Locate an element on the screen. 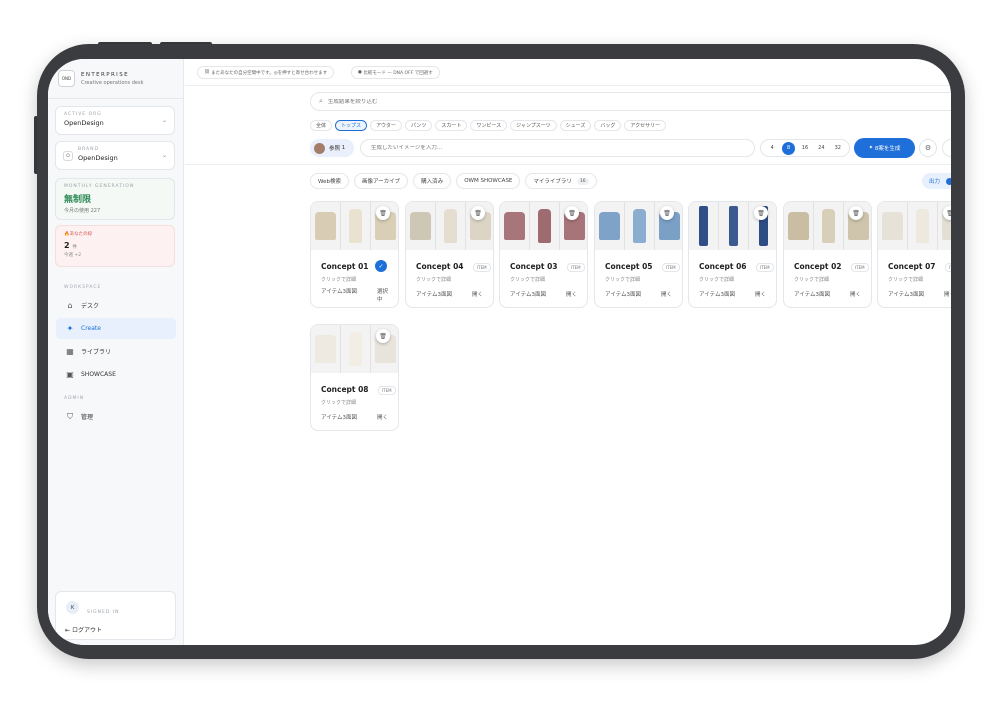 This screenshot has width=1000, height=721. monthly-usage: 今月の使用 227 is located at coordinates (82, 211).